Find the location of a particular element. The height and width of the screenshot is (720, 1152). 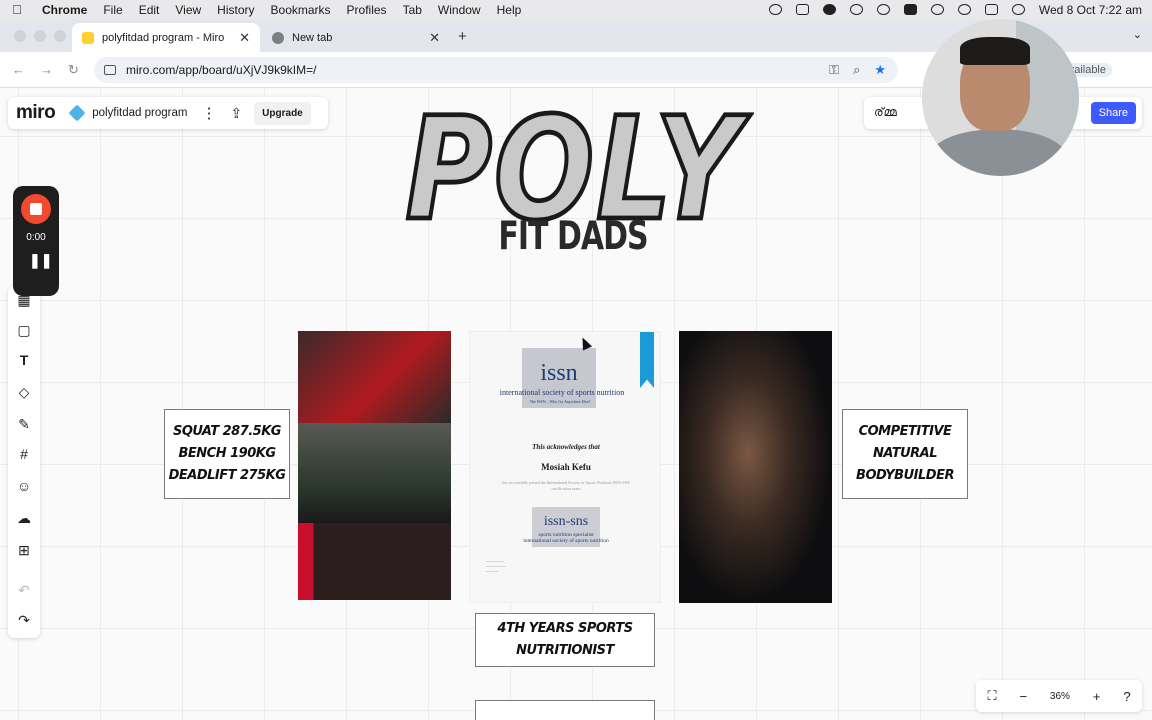

powerlifting-photo-collage is located at coordinates (374, 465).